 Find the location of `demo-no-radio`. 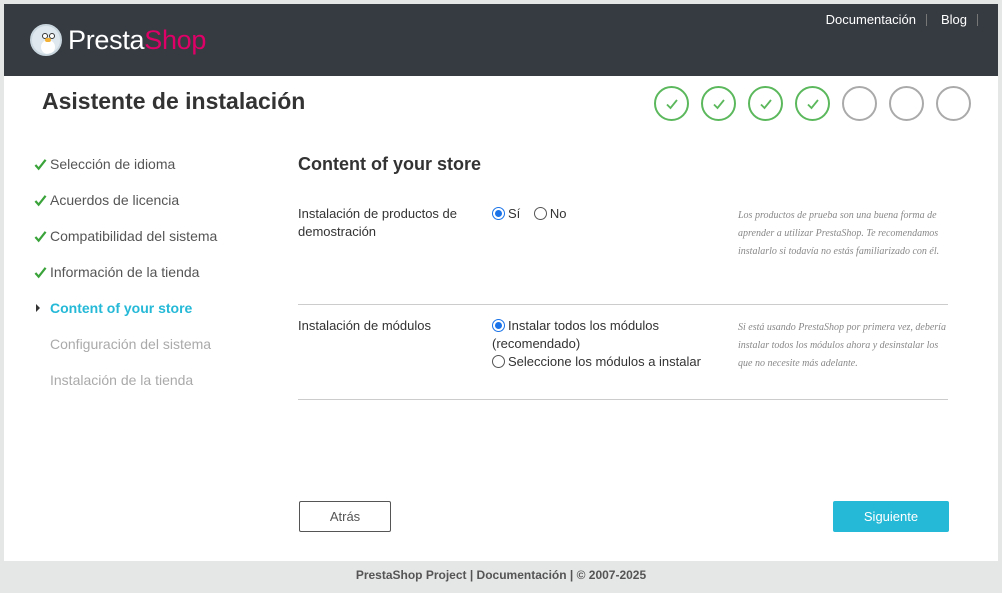

demo-no-radio is located at coordinates (540, 213).